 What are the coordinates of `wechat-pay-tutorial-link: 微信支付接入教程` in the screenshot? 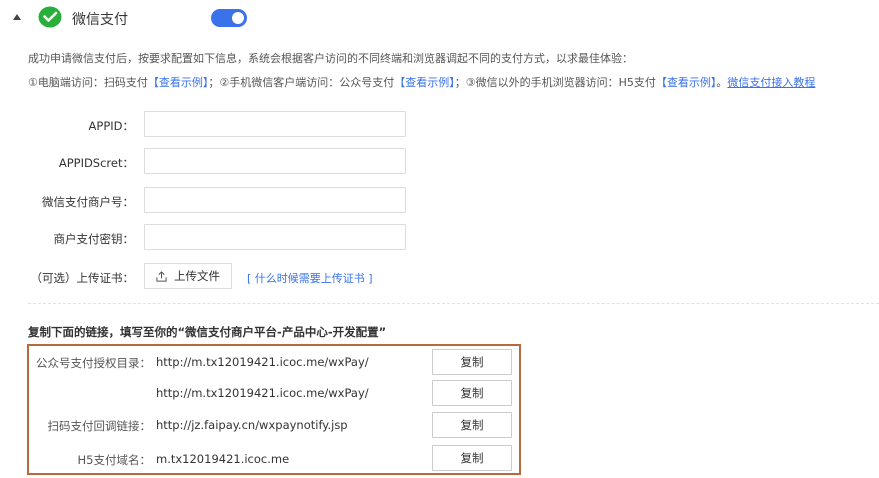 It's located at (771, 82).